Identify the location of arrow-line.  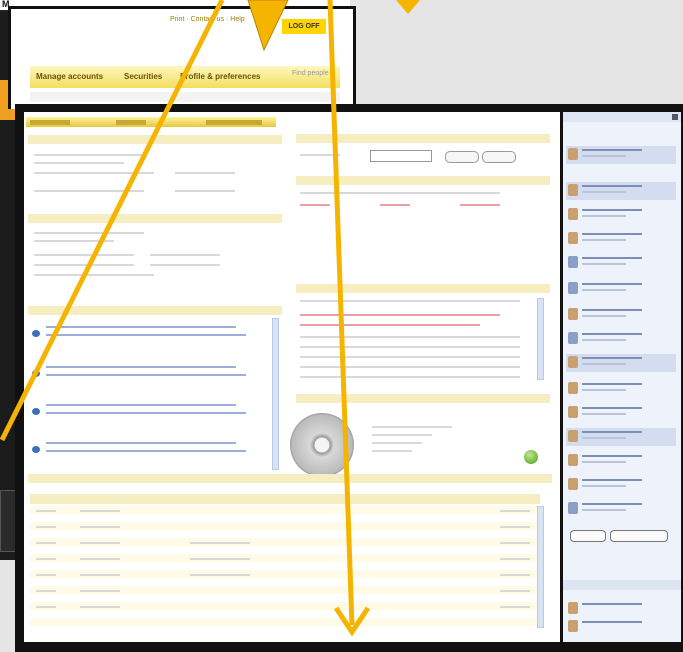
(341, 313).